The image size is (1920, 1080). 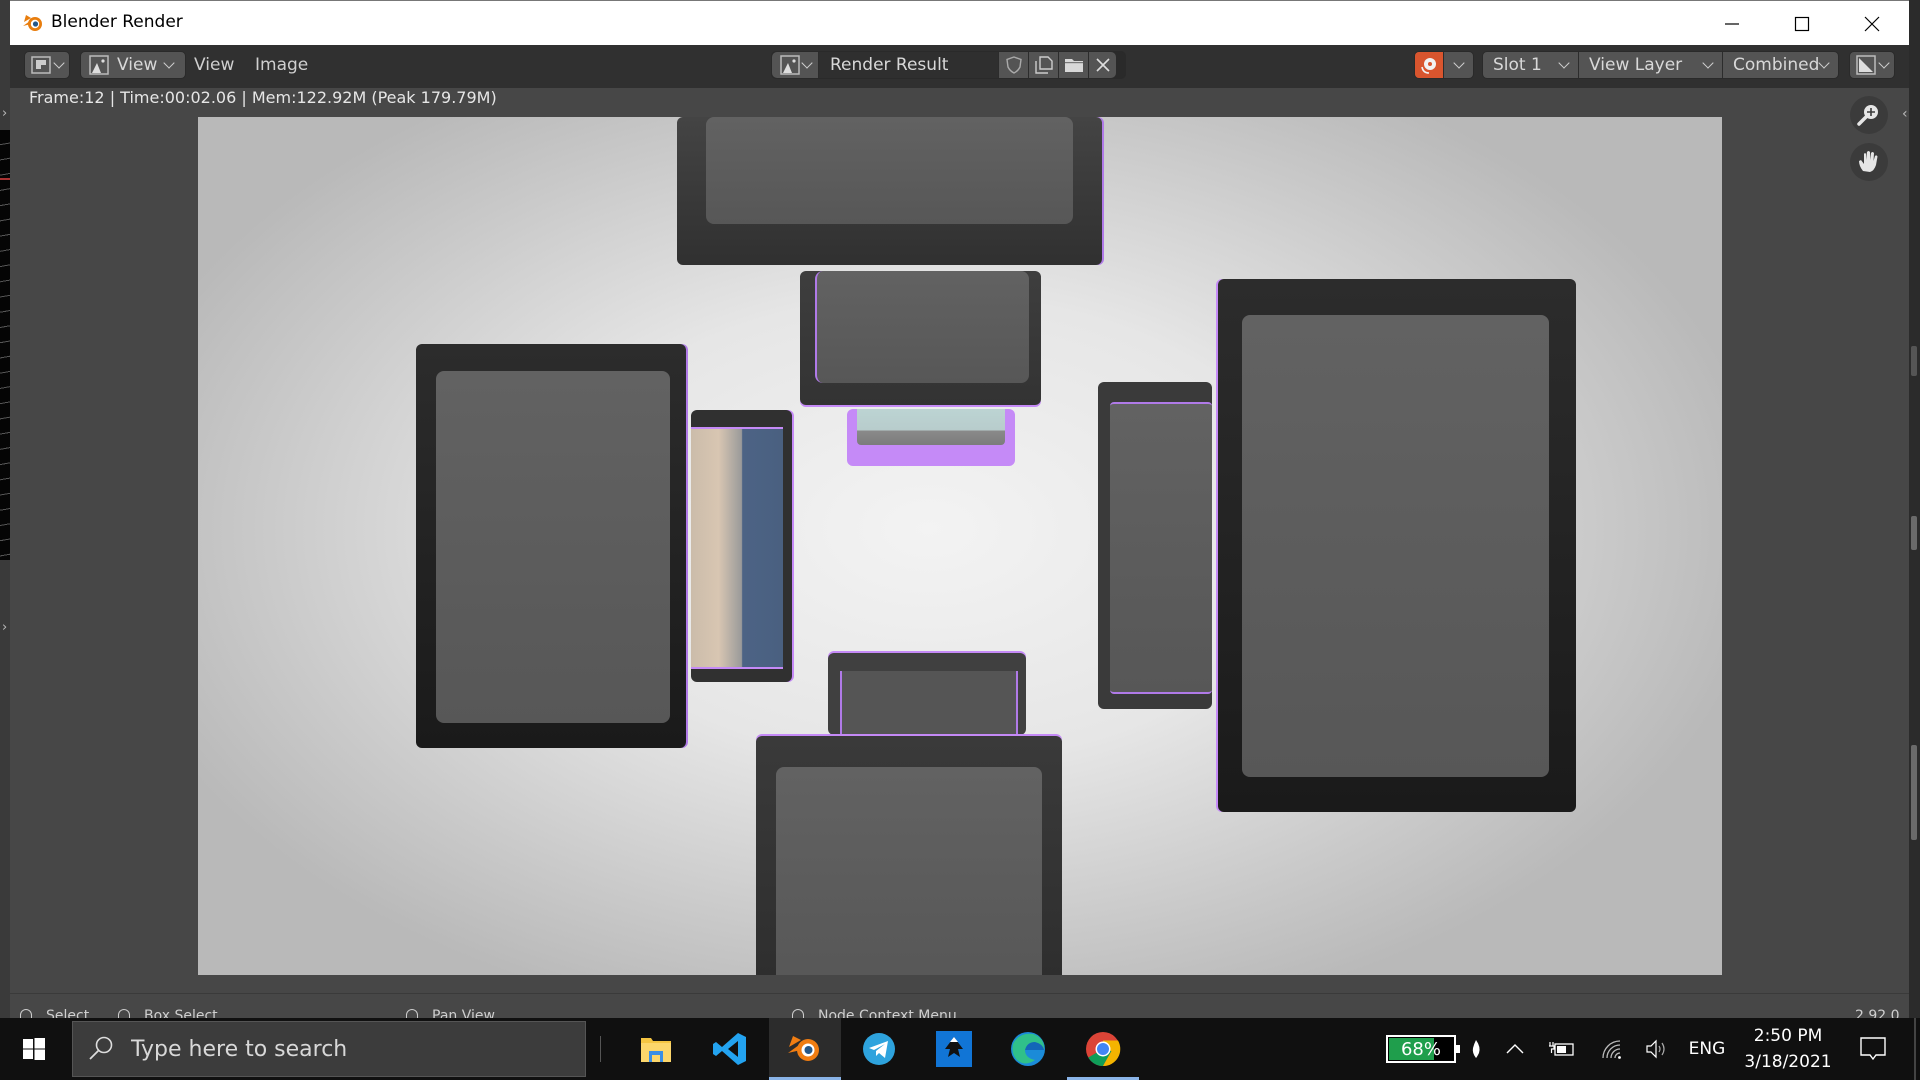 I want to click on show-hidden-icons-button, so click(x=1515, y=1049).